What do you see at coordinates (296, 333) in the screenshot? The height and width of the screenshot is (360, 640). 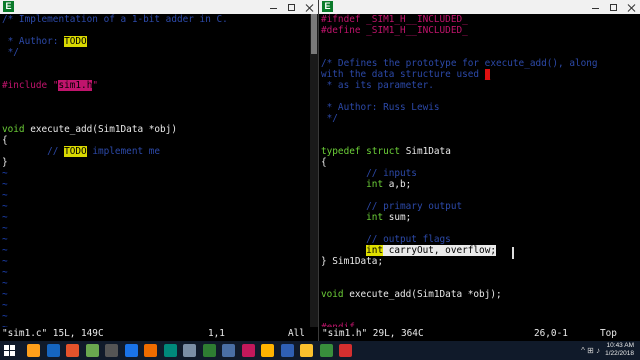 I see `left-status-percent: All` at bounding box center [296, 333].